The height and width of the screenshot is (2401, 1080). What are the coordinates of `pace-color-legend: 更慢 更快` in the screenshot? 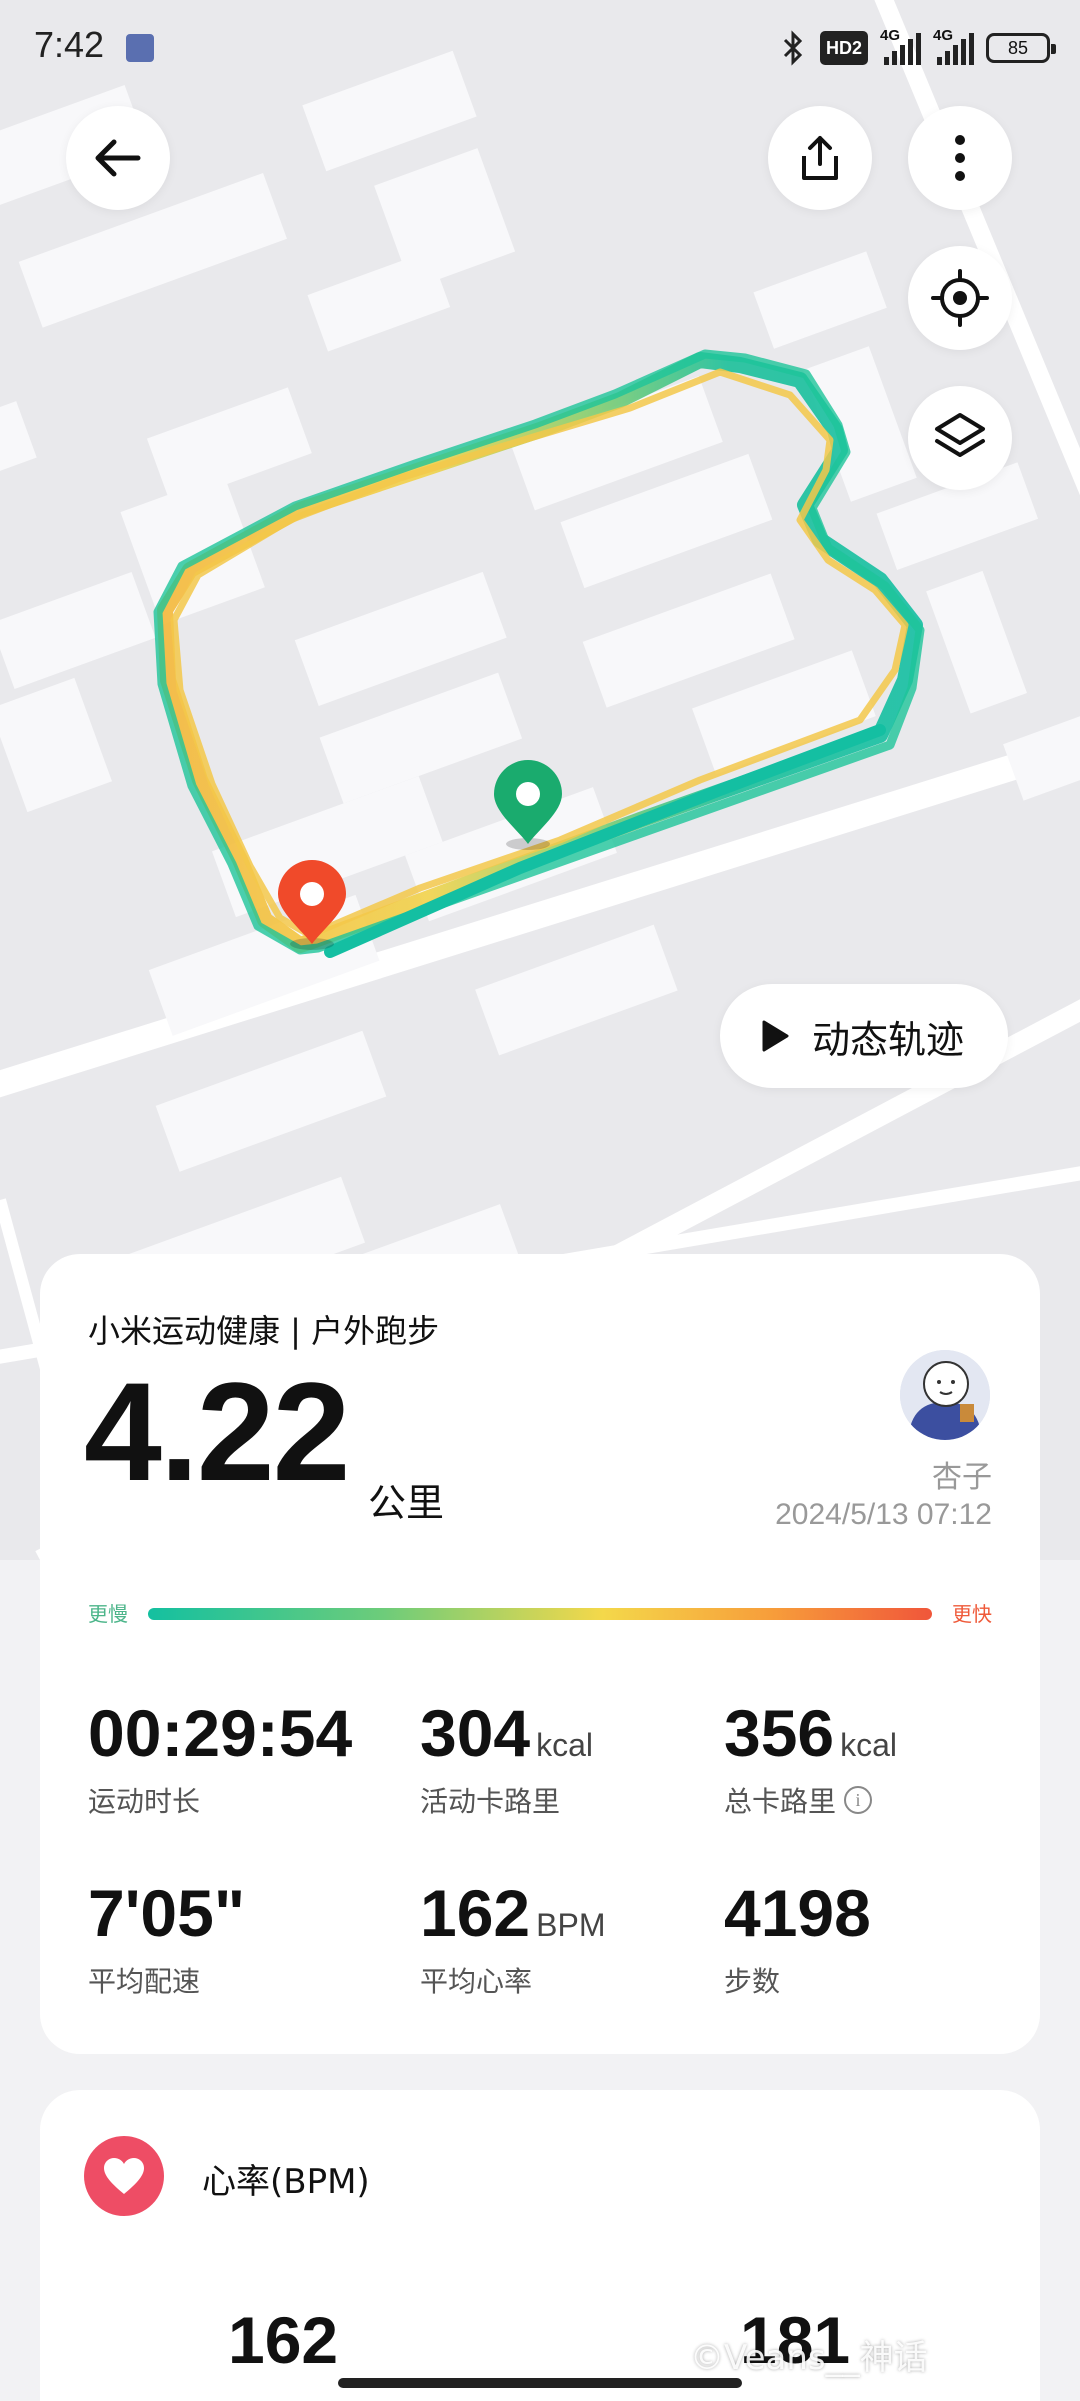 It's located at (540, 1613).